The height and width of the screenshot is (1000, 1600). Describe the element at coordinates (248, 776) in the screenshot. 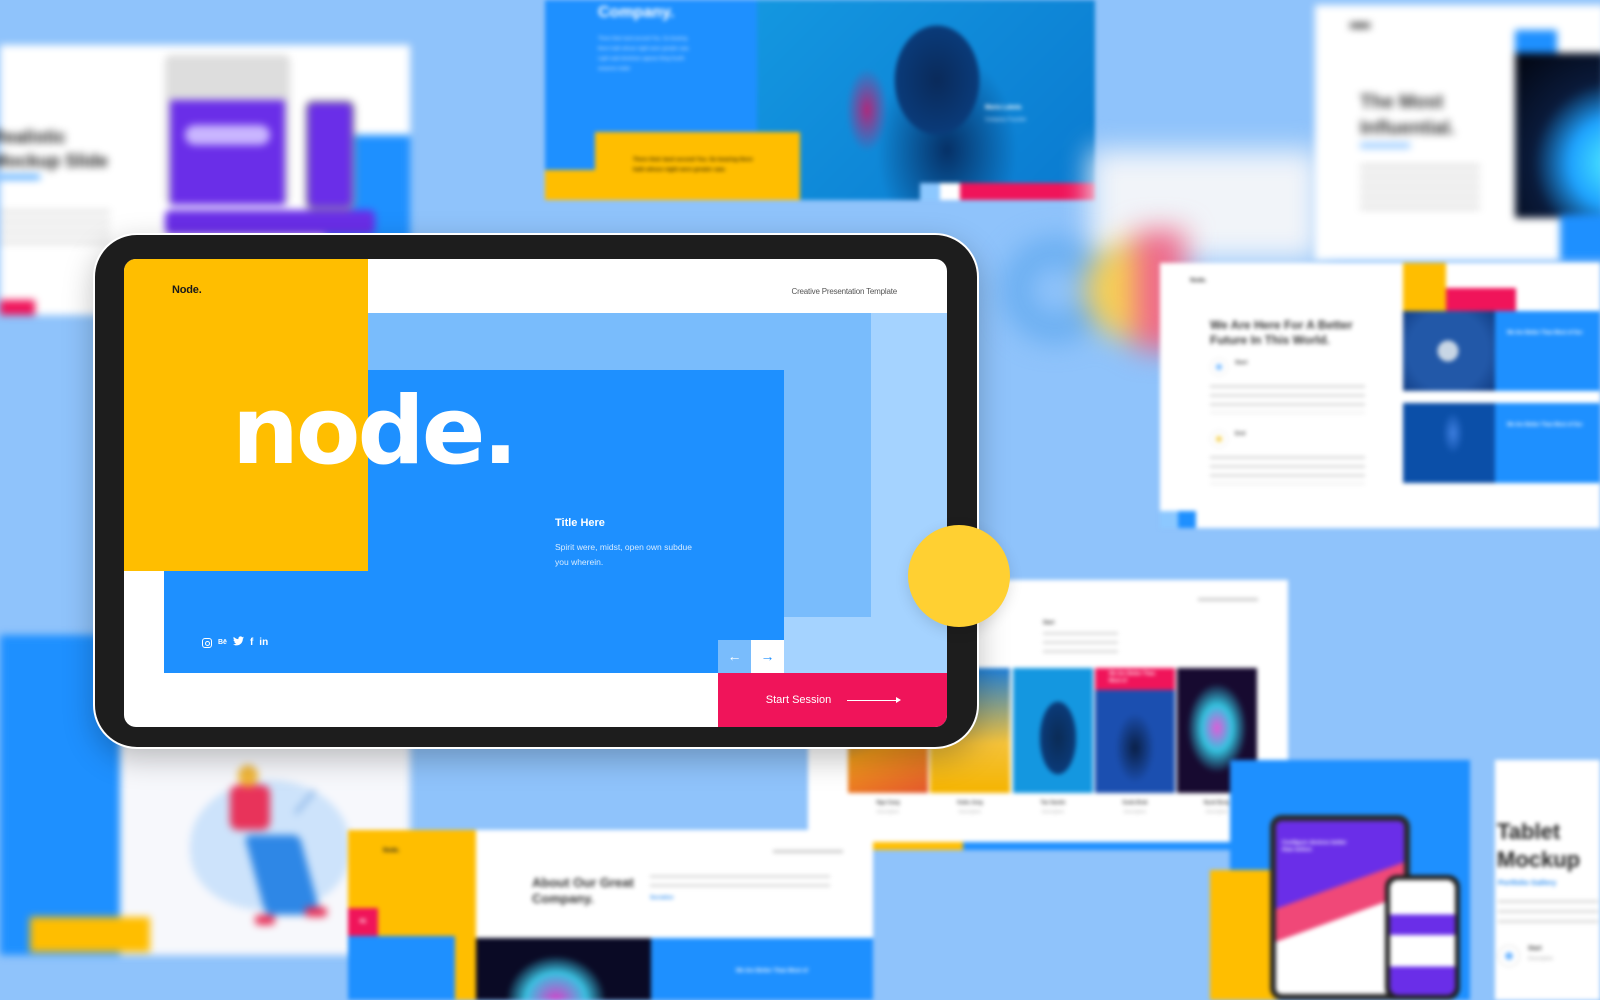

I see `illustration-head` at that location.